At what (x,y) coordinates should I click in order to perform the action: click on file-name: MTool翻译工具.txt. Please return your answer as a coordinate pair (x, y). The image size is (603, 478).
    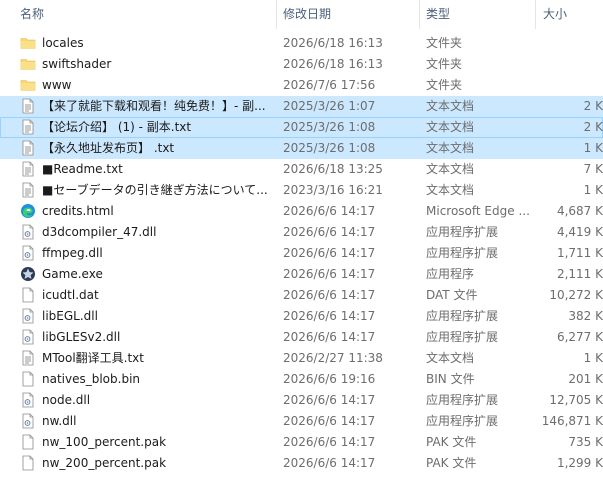
    Looking at the image, I should click on (93, 358).